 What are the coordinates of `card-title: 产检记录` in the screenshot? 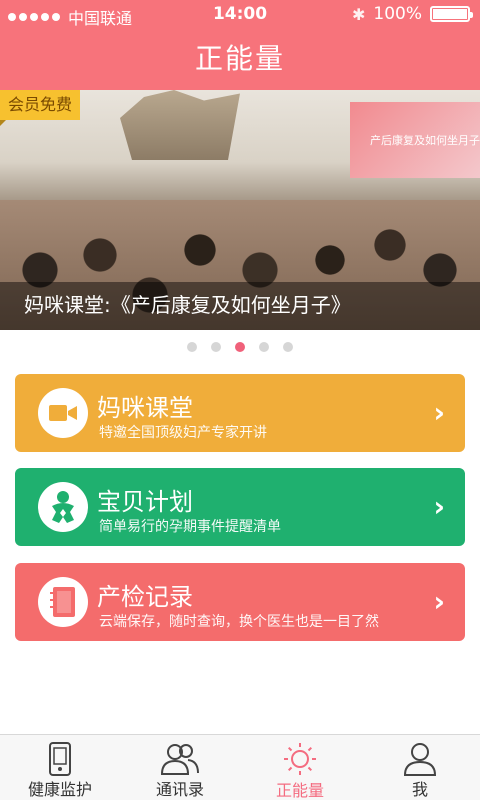 It's located at (145, 597).